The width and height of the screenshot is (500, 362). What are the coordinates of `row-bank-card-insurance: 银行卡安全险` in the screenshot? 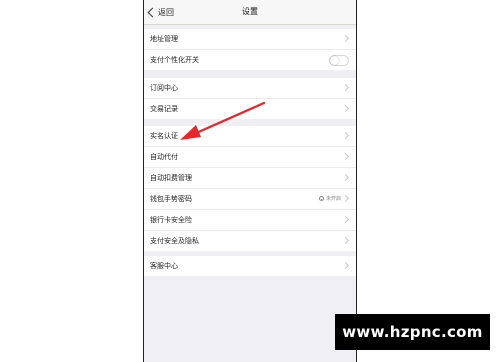 It's located at (250, 220).